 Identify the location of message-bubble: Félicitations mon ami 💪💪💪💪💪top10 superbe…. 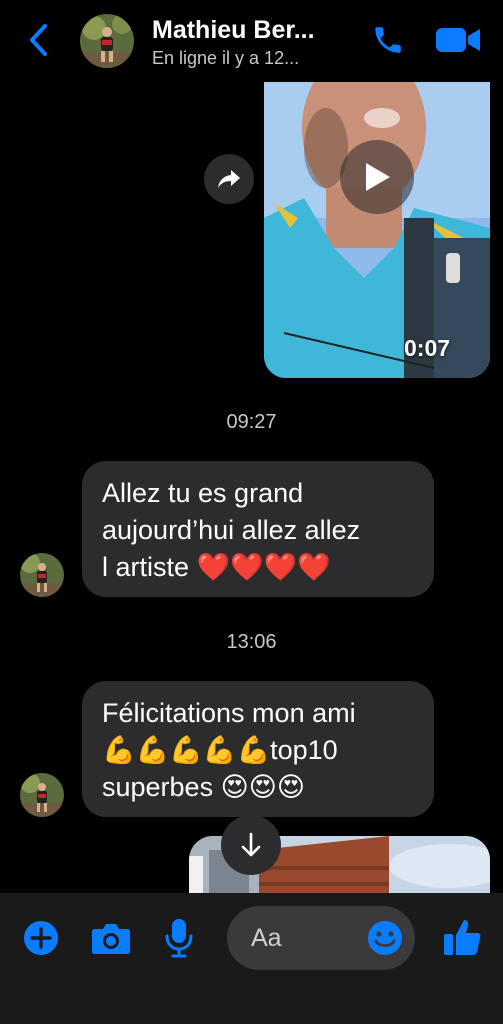
(258, 749).